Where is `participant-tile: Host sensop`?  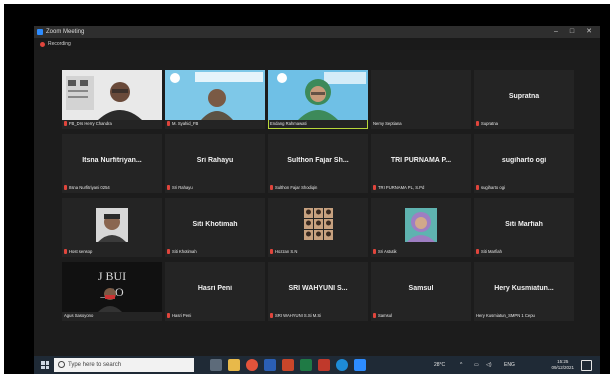
participant-tile: Host sensop is located at coordinates (112, 227).